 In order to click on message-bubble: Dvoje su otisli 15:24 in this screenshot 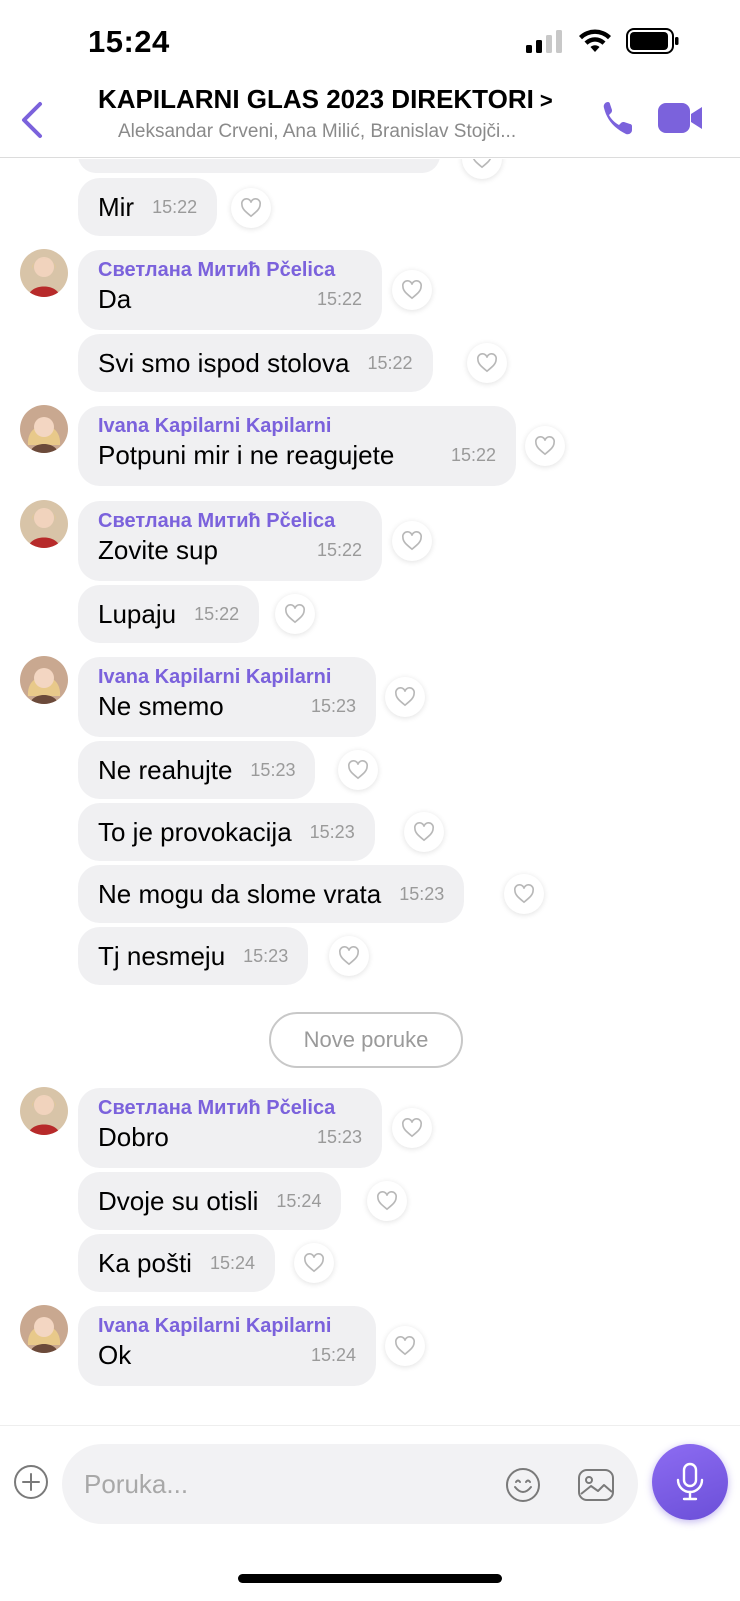, I will do `click(210, 1201)`.